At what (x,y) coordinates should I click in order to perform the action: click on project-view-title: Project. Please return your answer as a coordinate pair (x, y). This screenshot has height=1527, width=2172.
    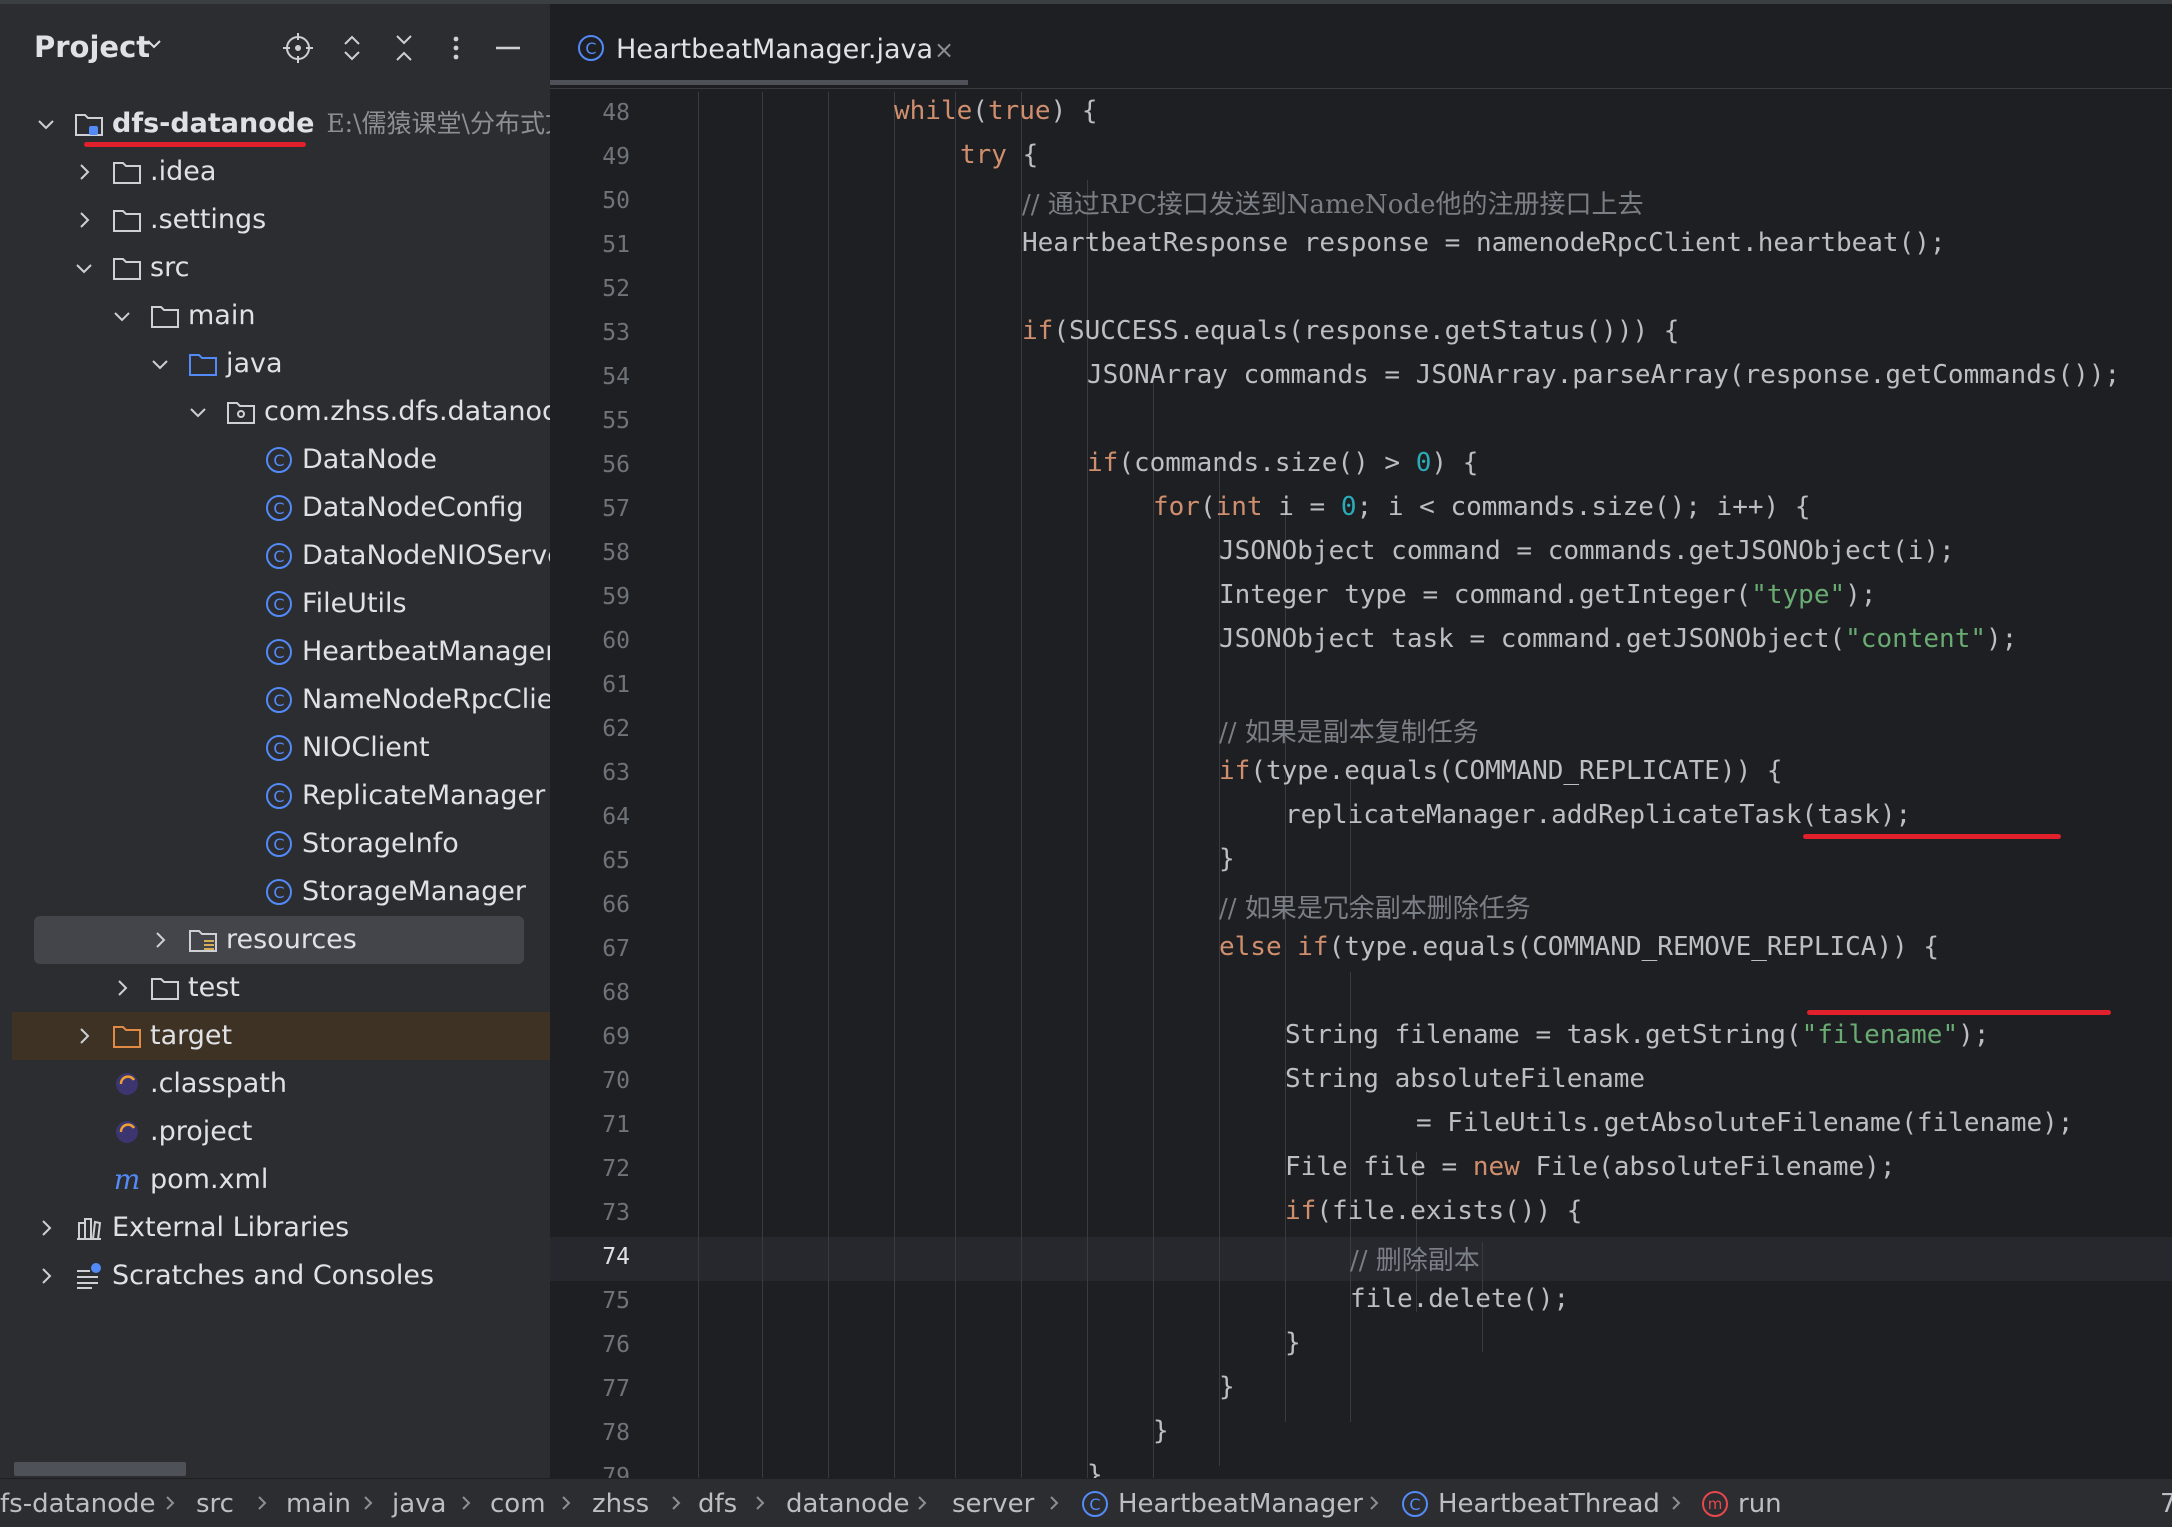
    Looking at the image, I should click on (92, 47).